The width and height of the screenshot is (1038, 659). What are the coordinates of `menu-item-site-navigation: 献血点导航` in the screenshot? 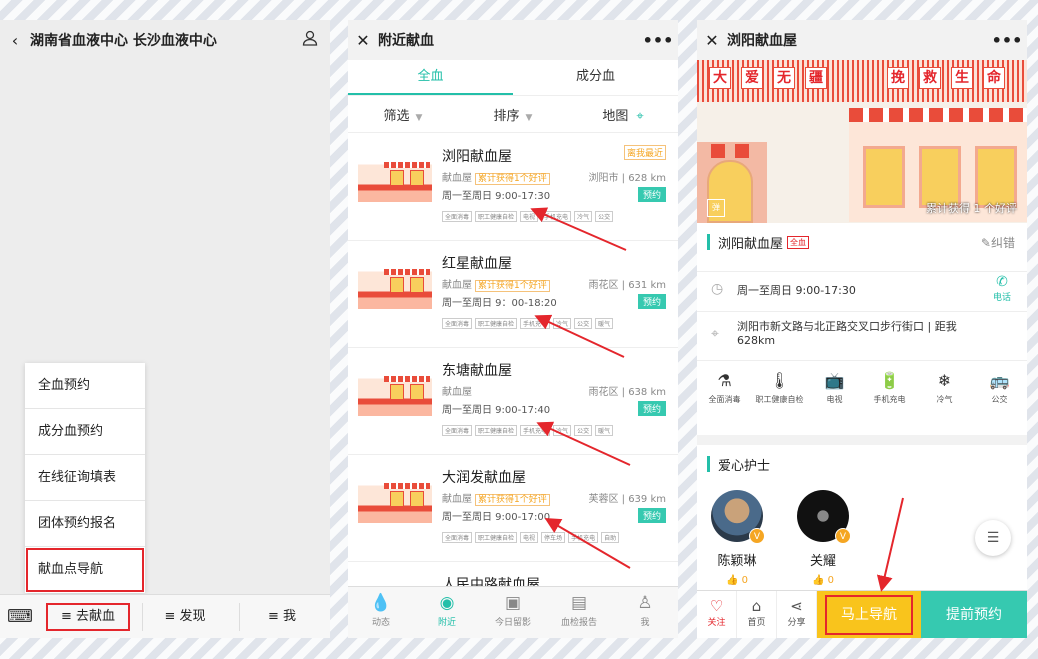 It's located at (85, 570).